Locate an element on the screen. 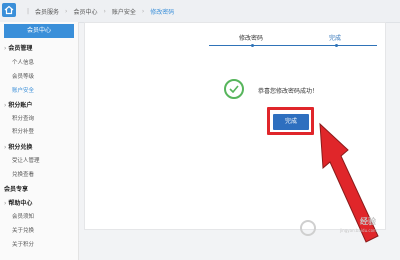 This screenshot has width=400, height=260. watermark-logo: 经验 jingyan.baidu.com is located at coordinates (350, 234).